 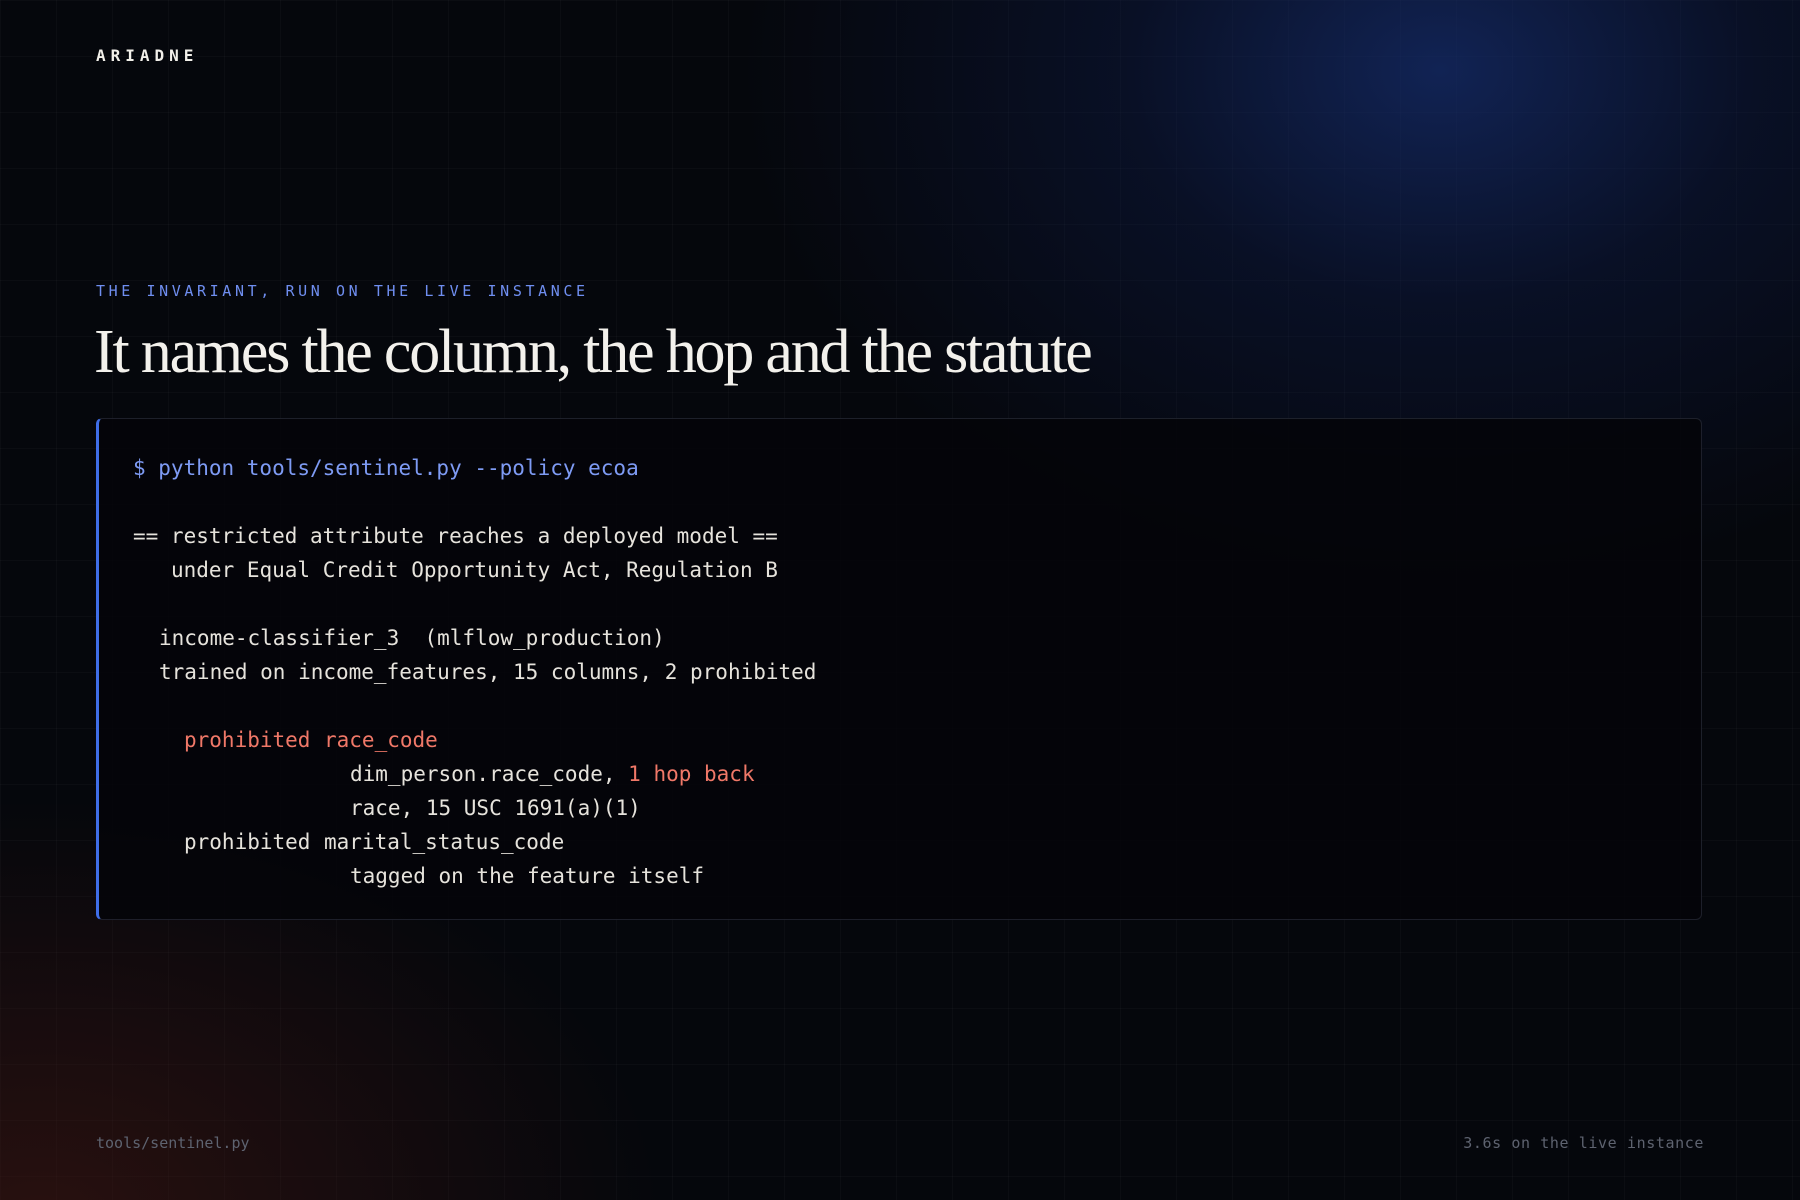 What do you see at coordinates (444, 842) in the screenshot?
I see `finding-column: marital_status_code` at bounding box center [444, 842].